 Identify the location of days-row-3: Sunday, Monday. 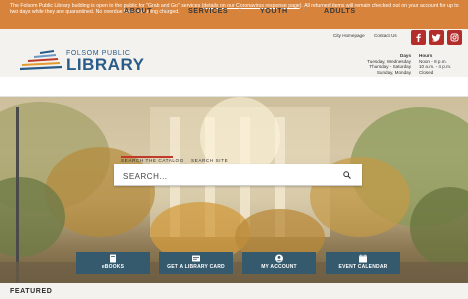
(393, 72).